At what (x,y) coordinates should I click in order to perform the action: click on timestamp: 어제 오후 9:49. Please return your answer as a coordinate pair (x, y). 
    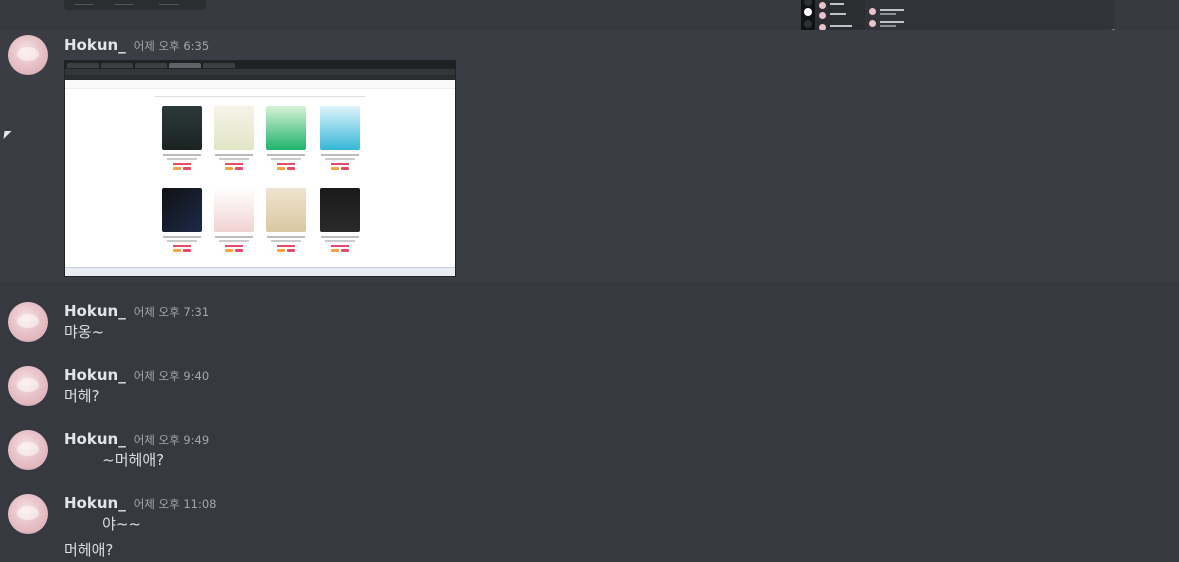
    Looking at the image, I should click on (171, 440).